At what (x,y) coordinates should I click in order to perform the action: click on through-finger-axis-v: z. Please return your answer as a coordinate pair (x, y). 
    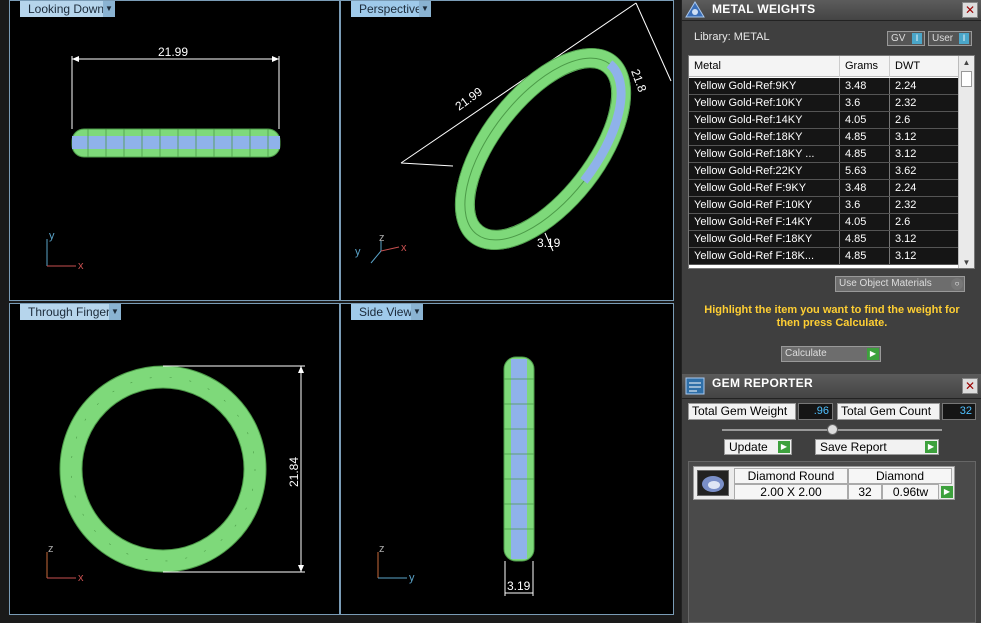
    Looking at the image, I should click on (51, 549).